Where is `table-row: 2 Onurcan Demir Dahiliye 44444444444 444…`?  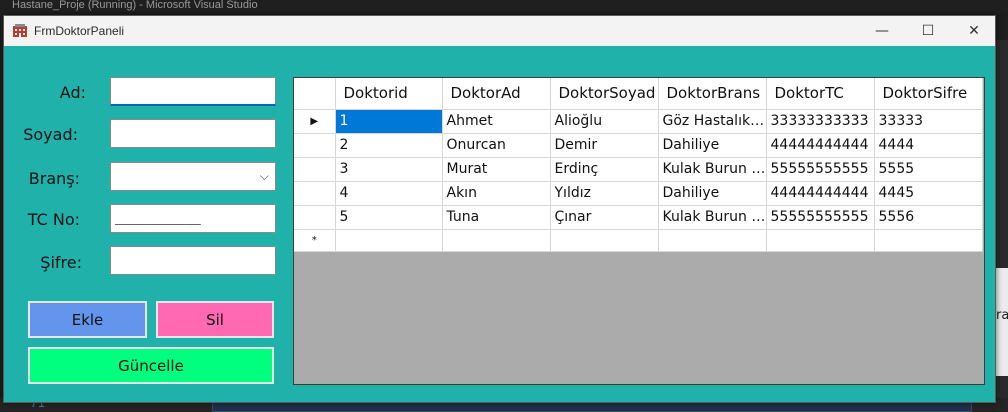 table-row: 2 Onurcan Demir Dahiliye 44444444444 444… is located at coordinates (638, 145).